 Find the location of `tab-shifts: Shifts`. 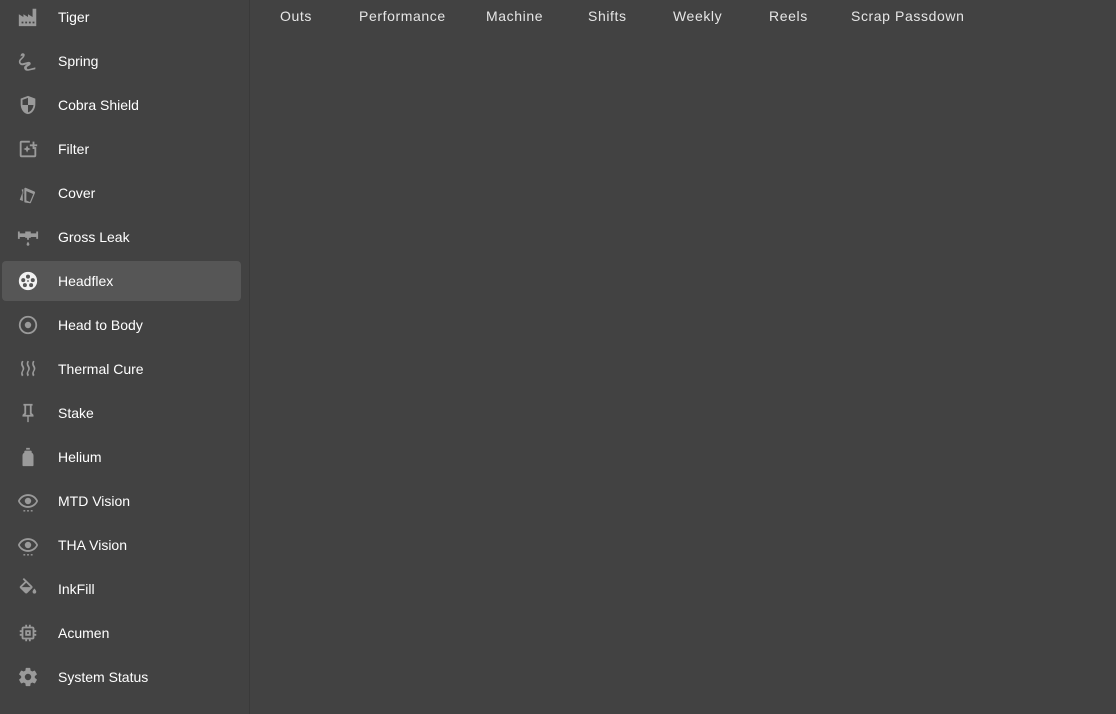

tab-shifts: Shifts is located at coordinates (607, 16).